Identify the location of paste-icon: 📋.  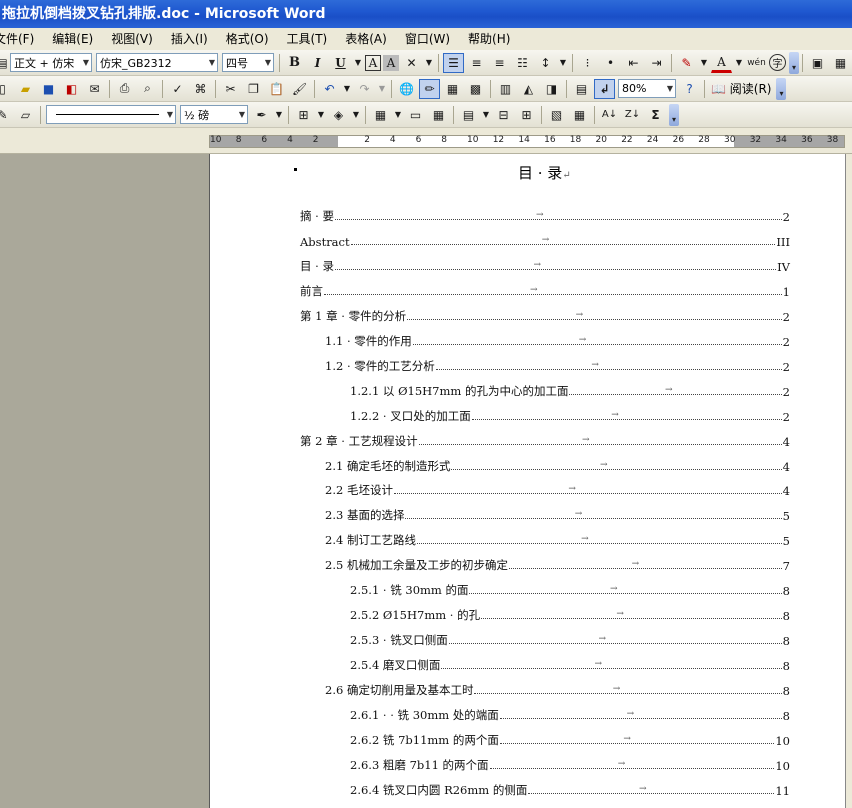
(276, 89).